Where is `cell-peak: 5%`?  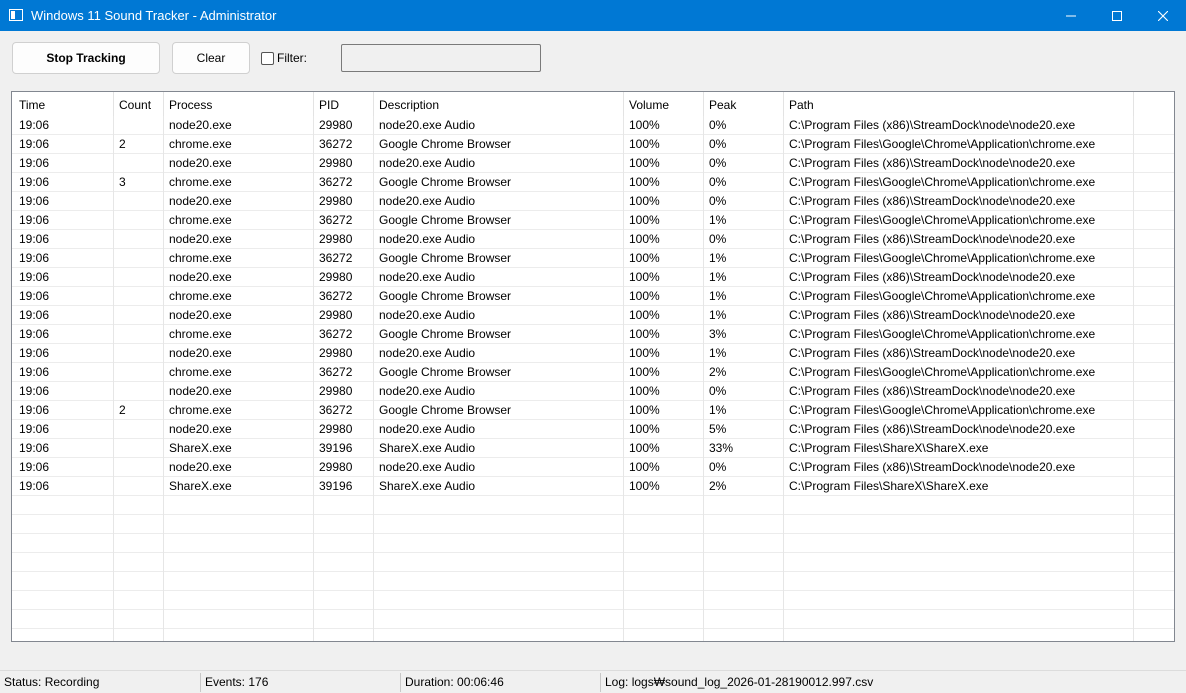 cell-peak: 5% is located at coordinates (718, 429).